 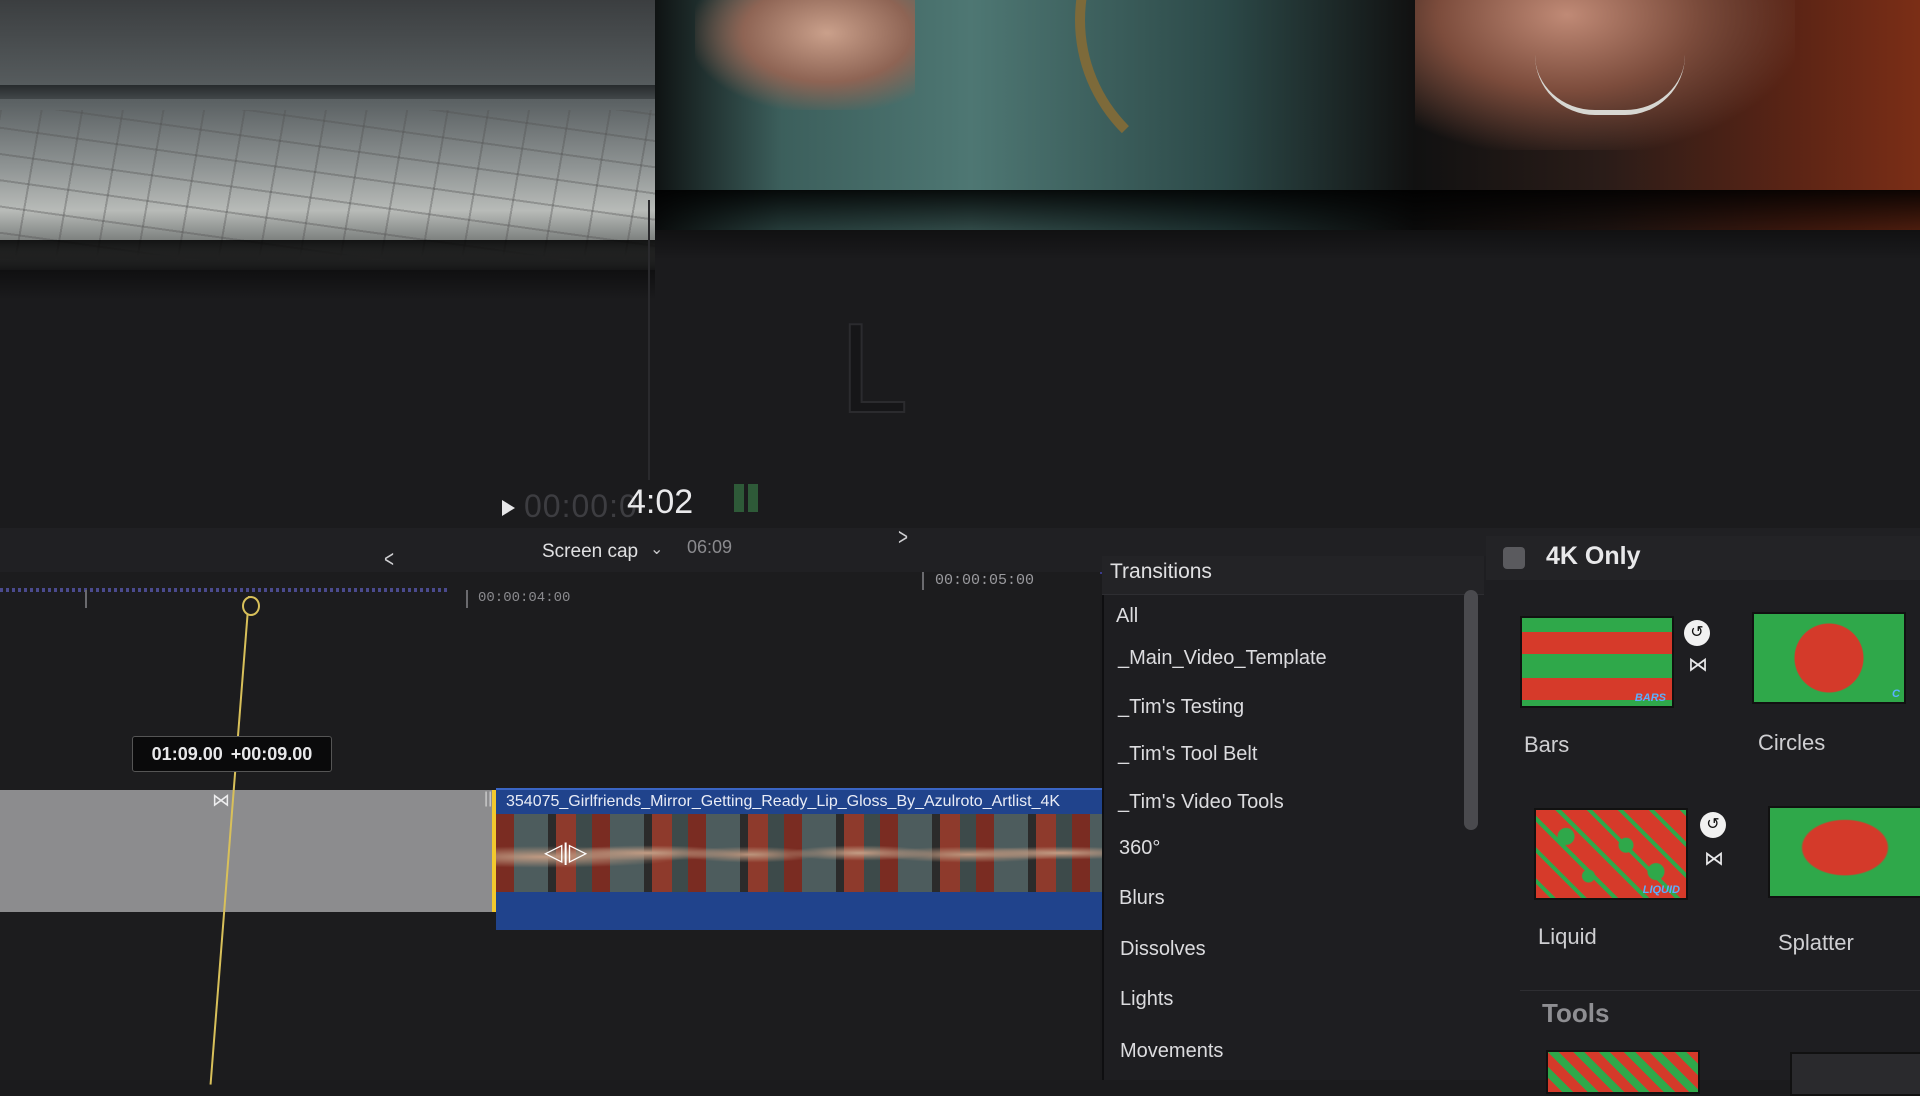 I want to click on category-scrollbar, so click(x=1471, y=710).